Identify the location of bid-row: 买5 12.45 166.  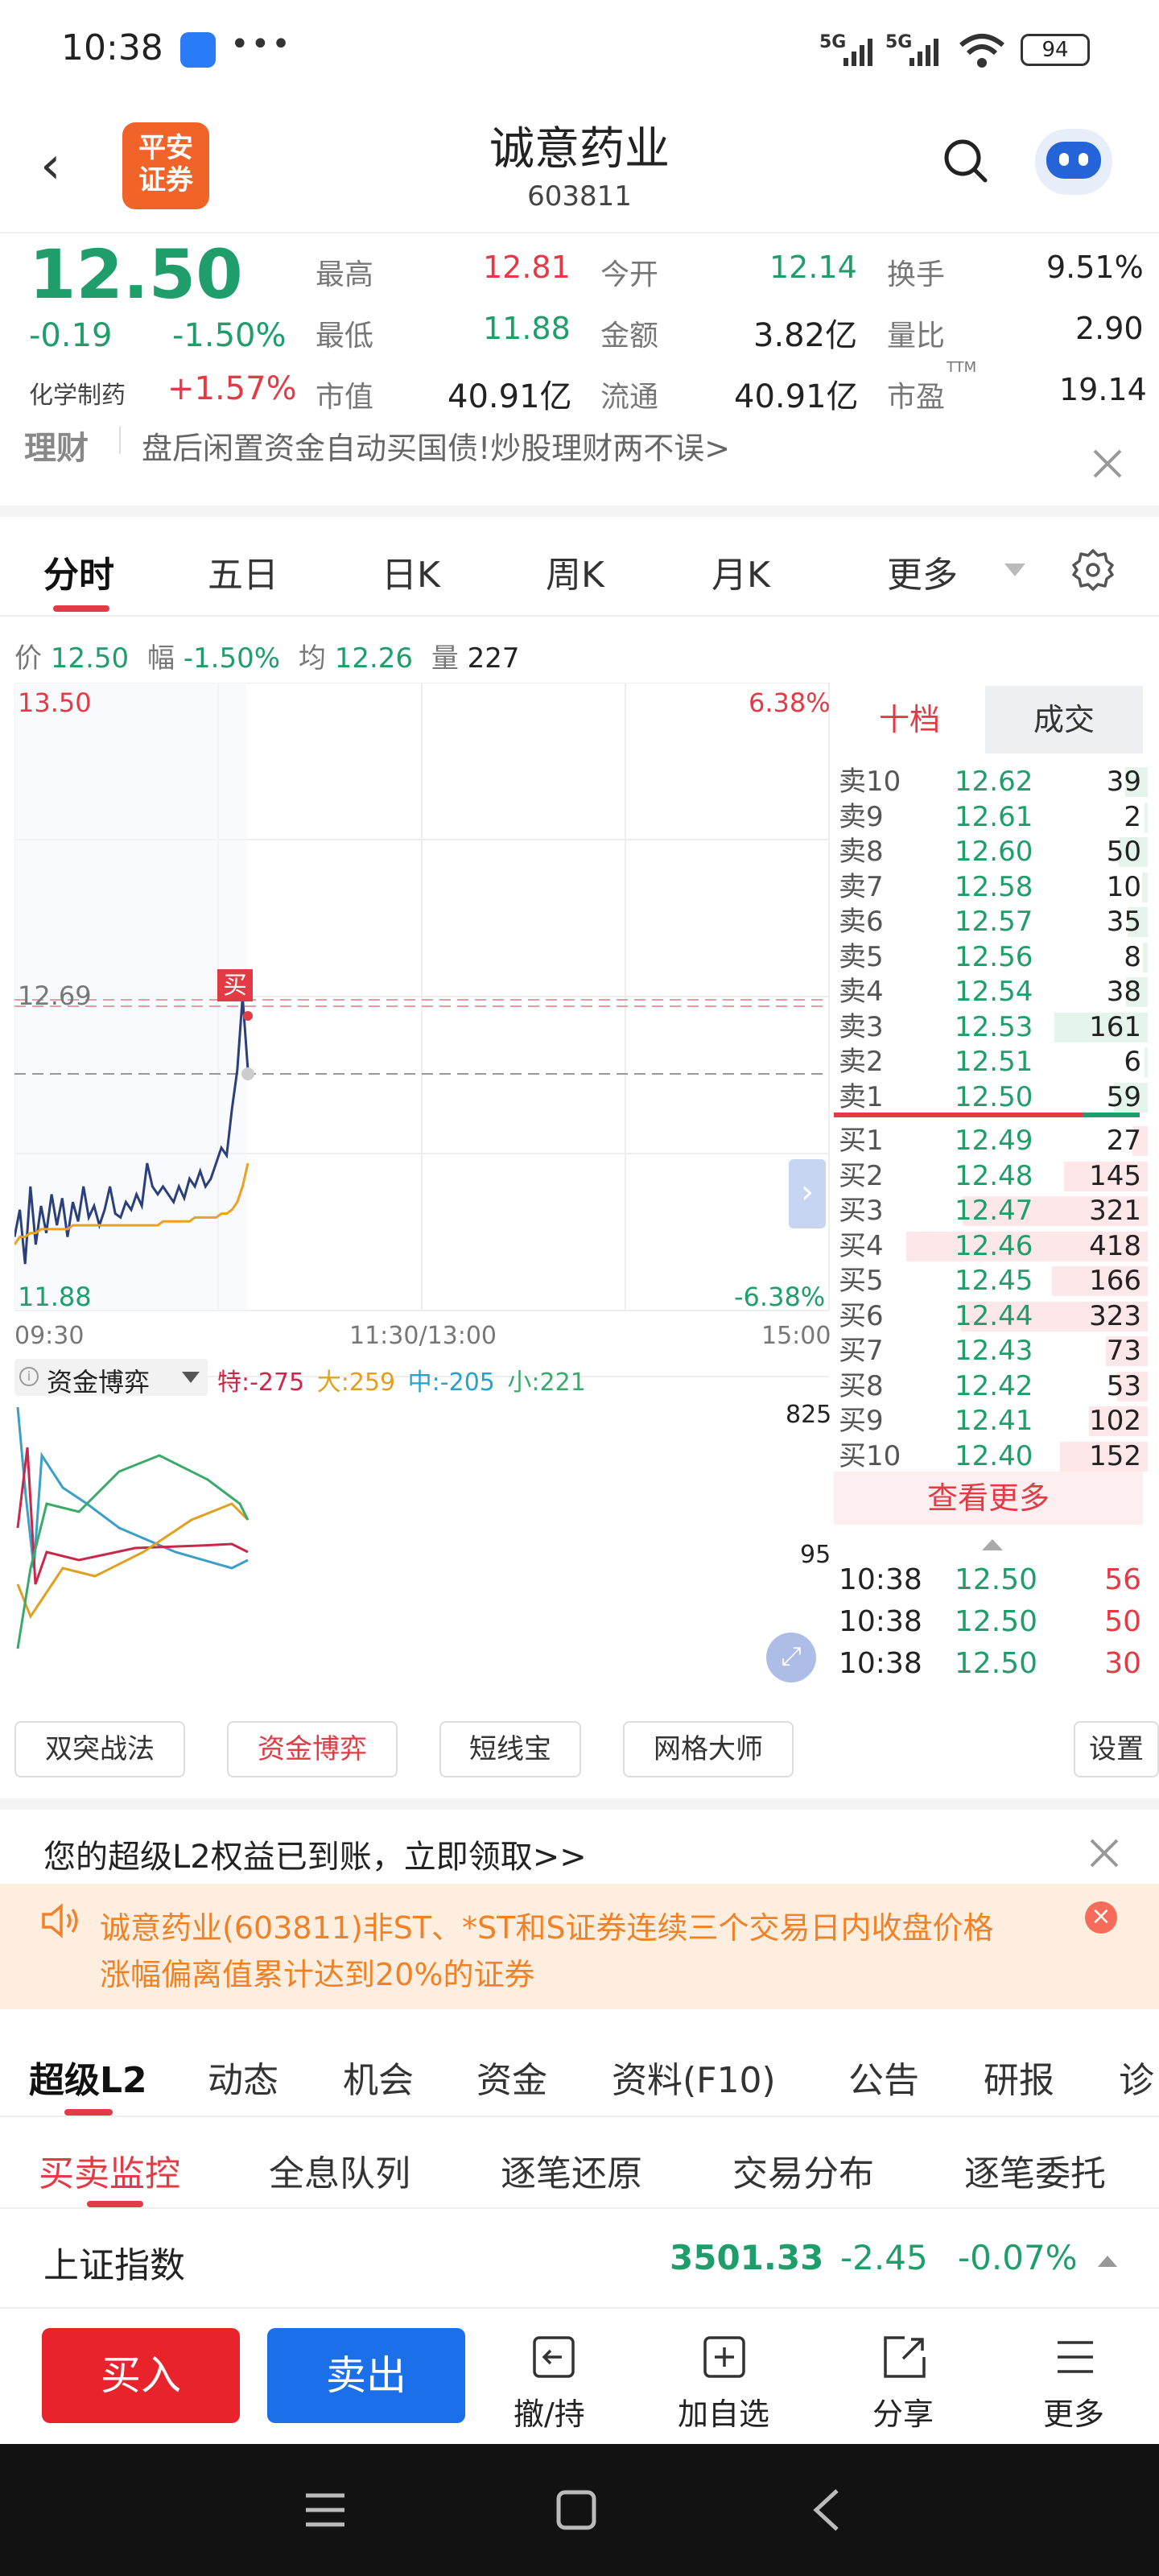
(991, 1281).